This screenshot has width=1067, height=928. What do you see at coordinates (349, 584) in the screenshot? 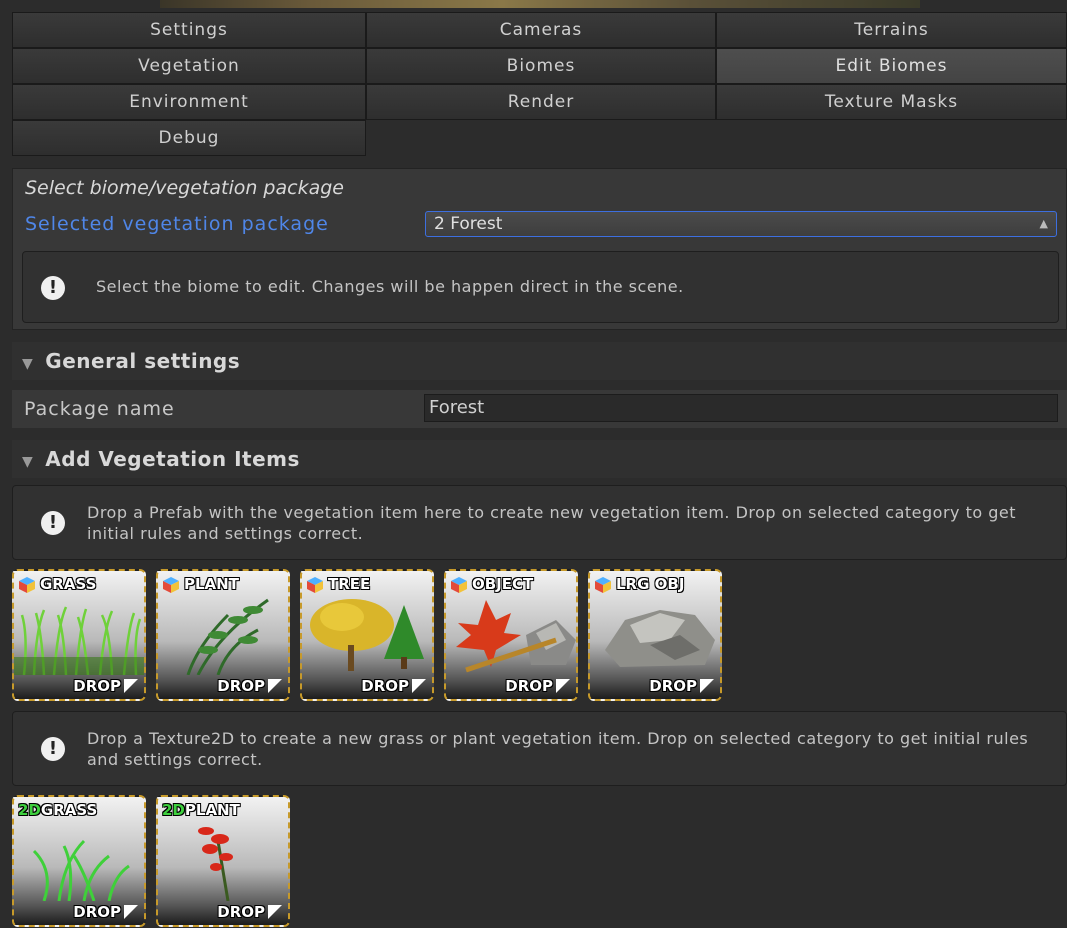
I see `tile-label: TREE` at bounding box center [349, 584].